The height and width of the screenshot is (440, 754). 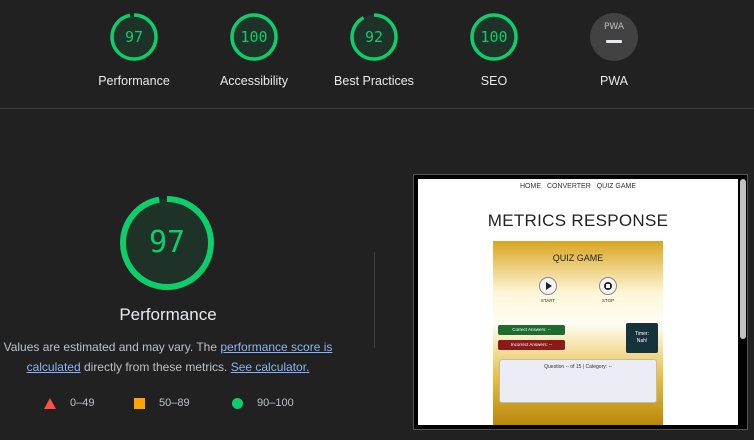 What do you see at coordinates (82, 403) in the screenshot?
I see `legend-range: 0–49` at bounding box center [82, 403].